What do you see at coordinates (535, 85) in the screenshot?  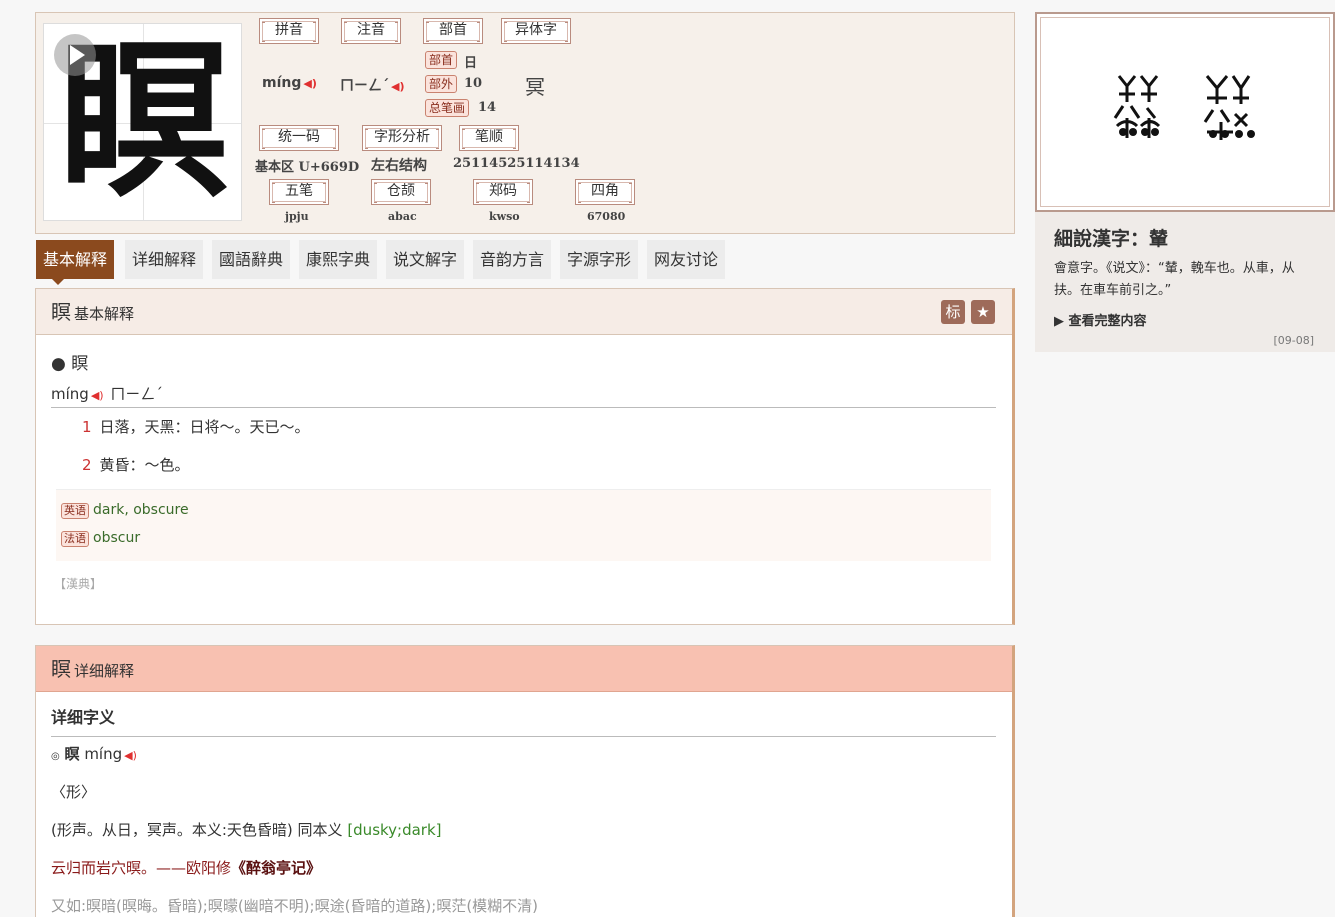 I see `variant-char: 冥` at bounding box center [535, 85].